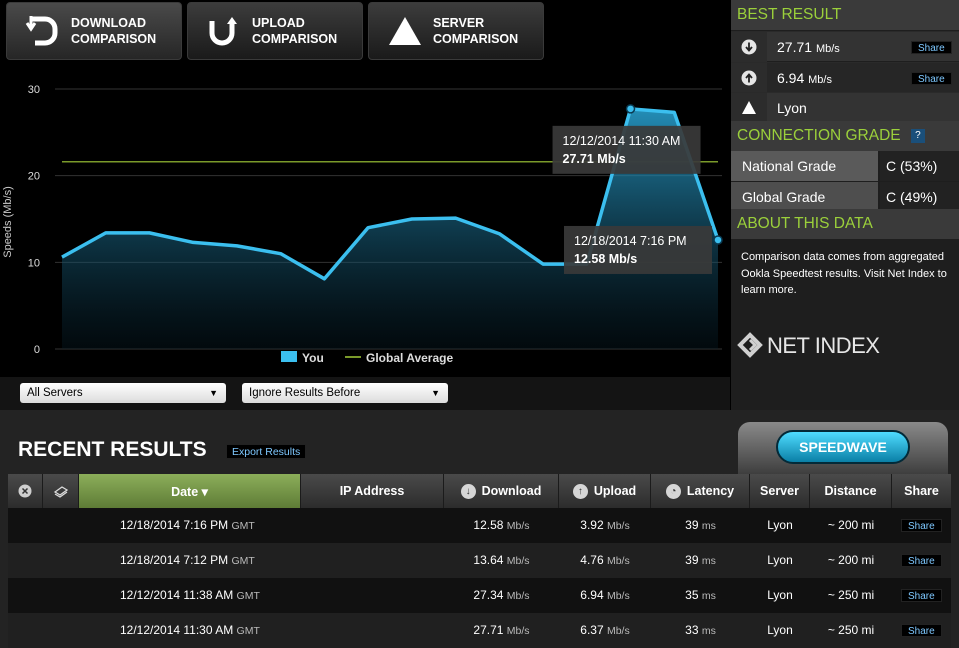  Describe the element at coordinates (630, 241) in the screenshot. I see `tooltip-date: 12/18/2014 7:16 PM` at that location.